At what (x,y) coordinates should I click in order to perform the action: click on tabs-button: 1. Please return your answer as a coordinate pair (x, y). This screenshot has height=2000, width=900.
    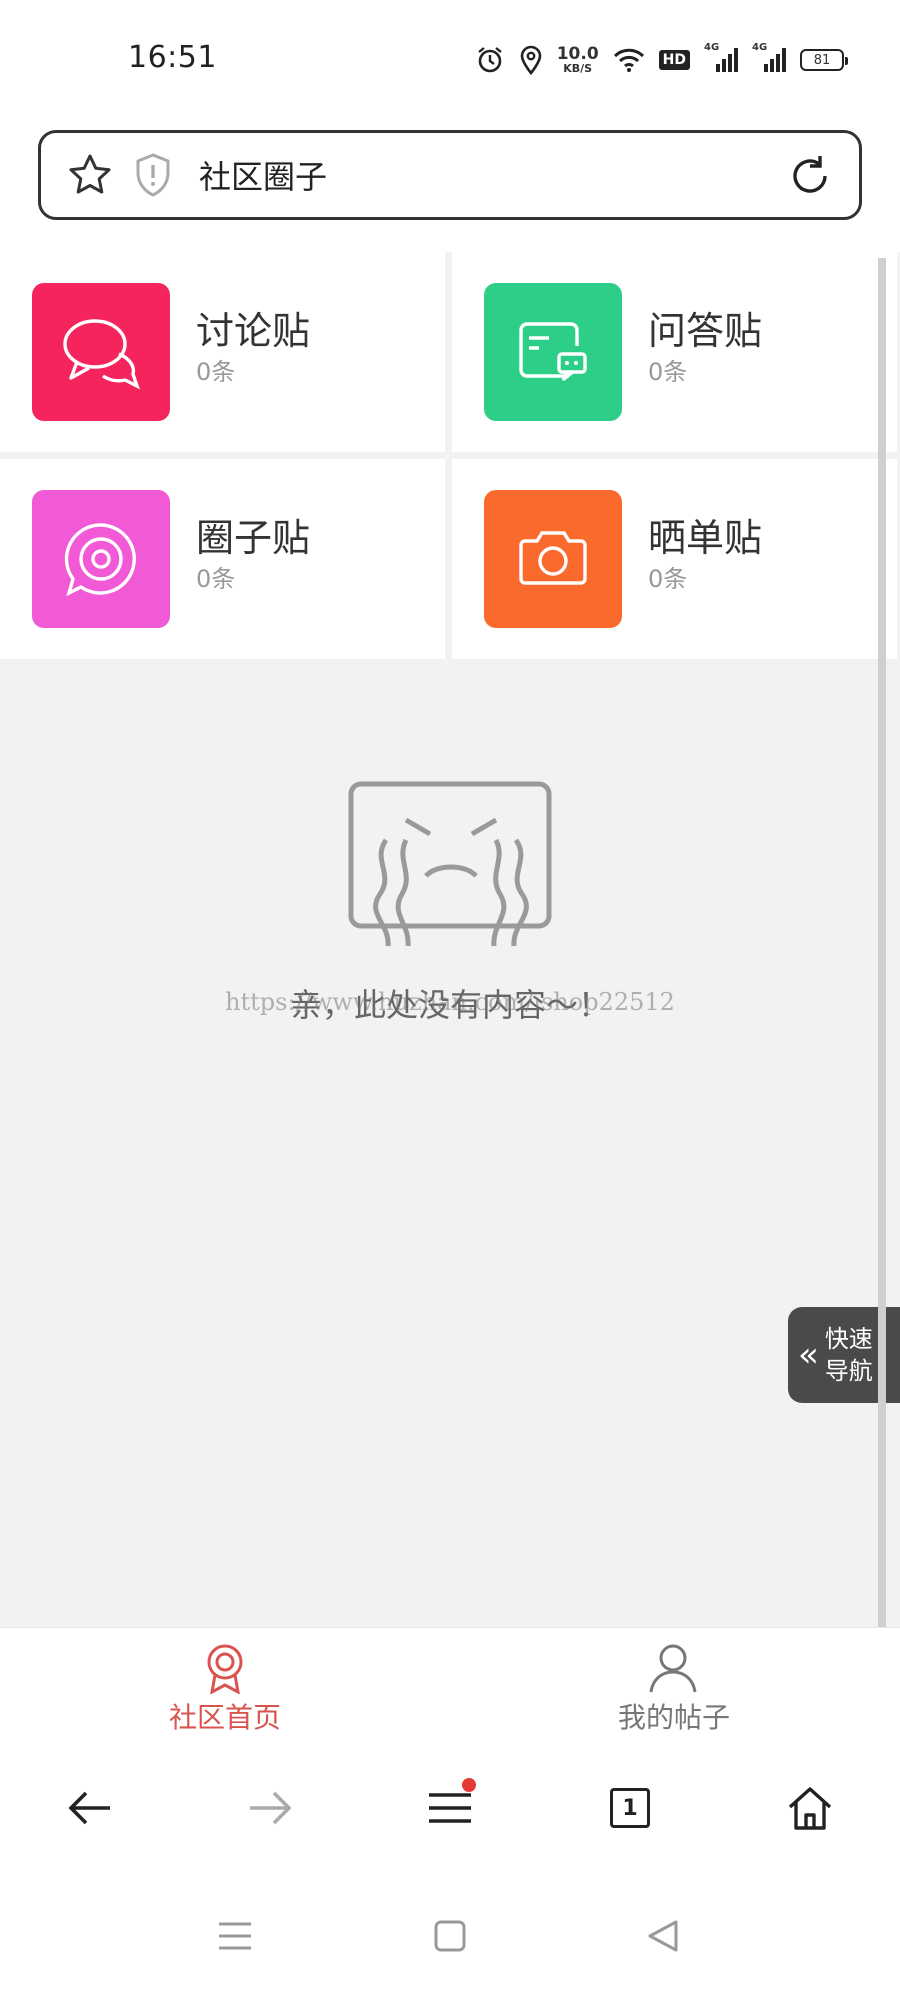
    Looking at the image, I should click on (630, 1808).